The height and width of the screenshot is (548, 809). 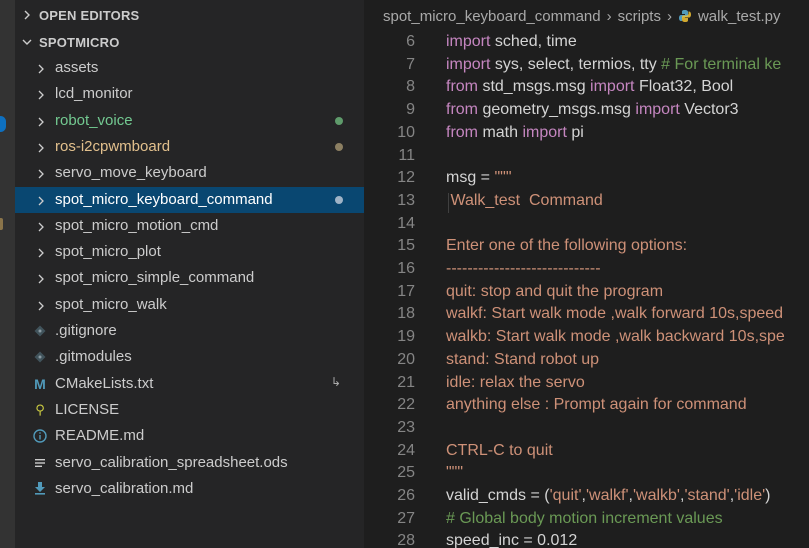 I want to click on code-line: 24 CTRL-C to quit, so click(x=586, y=452).